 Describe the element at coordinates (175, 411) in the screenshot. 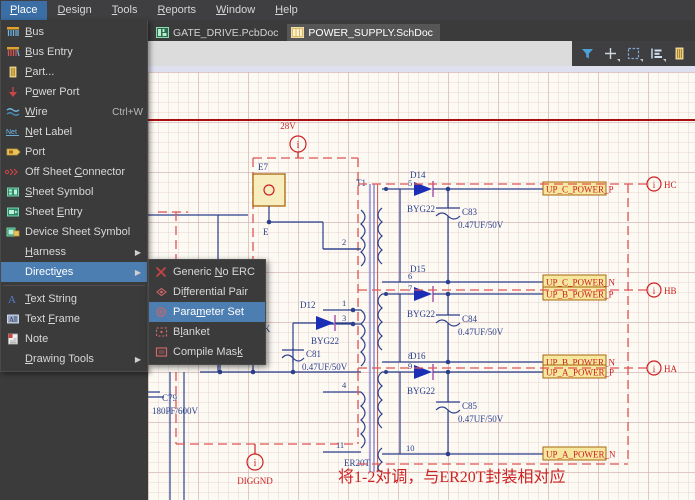

I see `cap-c79-value: 180PF/600V` at that location.